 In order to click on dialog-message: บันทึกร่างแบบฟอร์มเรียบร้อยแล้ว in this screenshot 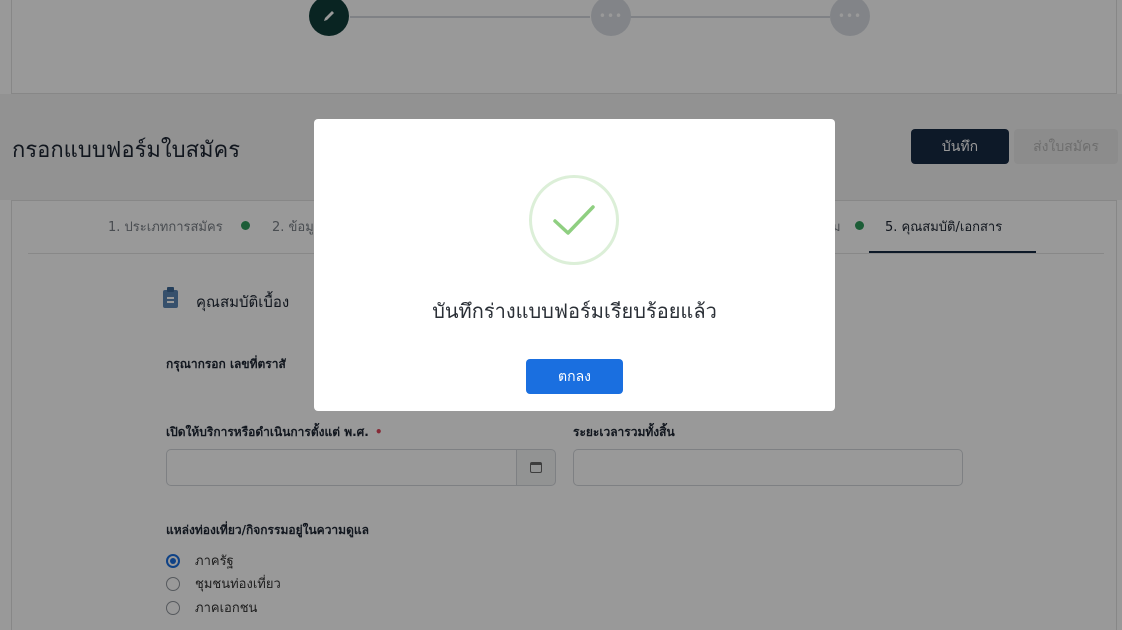, I will do `click(574, 311)`.